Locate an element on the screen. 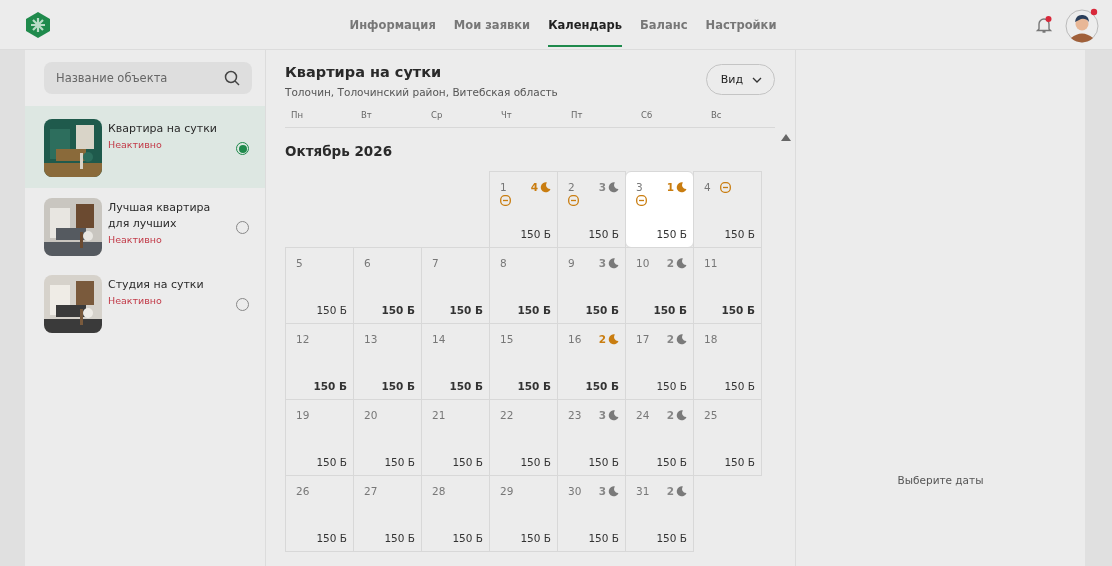  logo-icon is located at coordinates (38, 24).